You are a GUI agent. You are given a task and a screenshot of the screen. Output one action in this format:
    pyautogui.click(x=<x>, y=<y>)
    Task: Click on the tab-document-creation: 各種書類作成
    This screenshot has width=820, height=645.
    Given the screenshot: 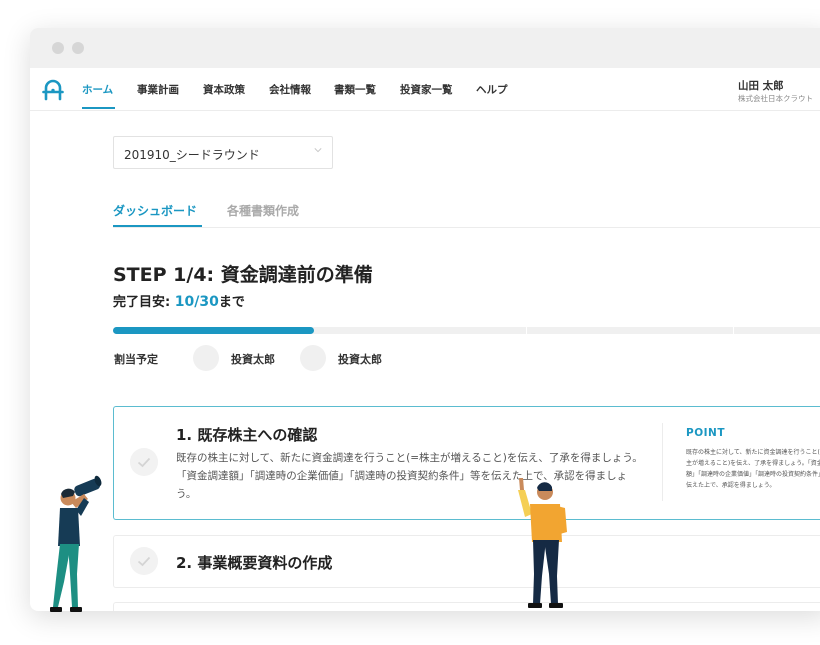 What is the action you would take?
    pyautogui.click(x=263, y=210)
    